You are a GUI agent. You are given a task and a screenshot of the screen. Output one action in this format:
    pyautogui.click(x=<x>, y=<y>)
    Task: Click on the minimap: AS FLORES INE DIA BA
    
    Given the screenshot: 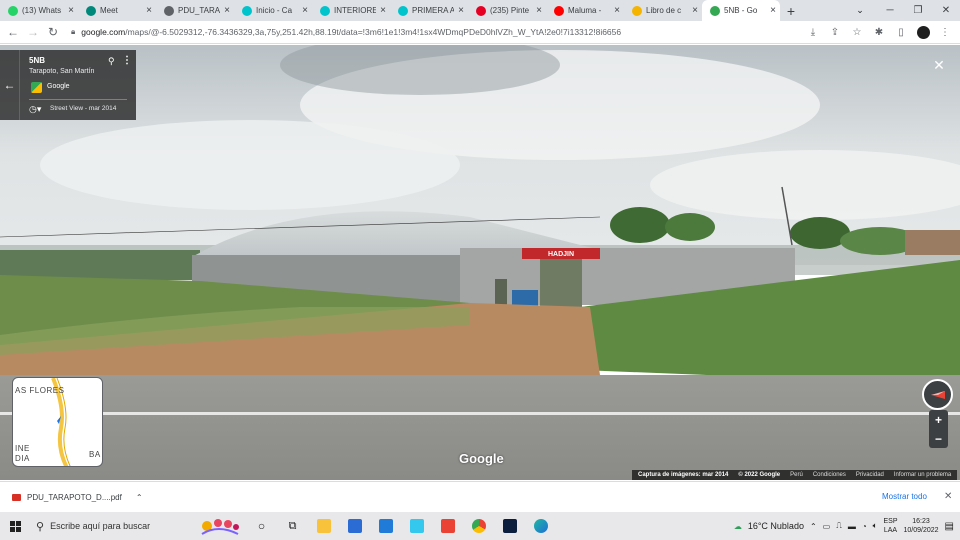 What is the action you would take?
    pyautogui.click(x=57, y=422)
    